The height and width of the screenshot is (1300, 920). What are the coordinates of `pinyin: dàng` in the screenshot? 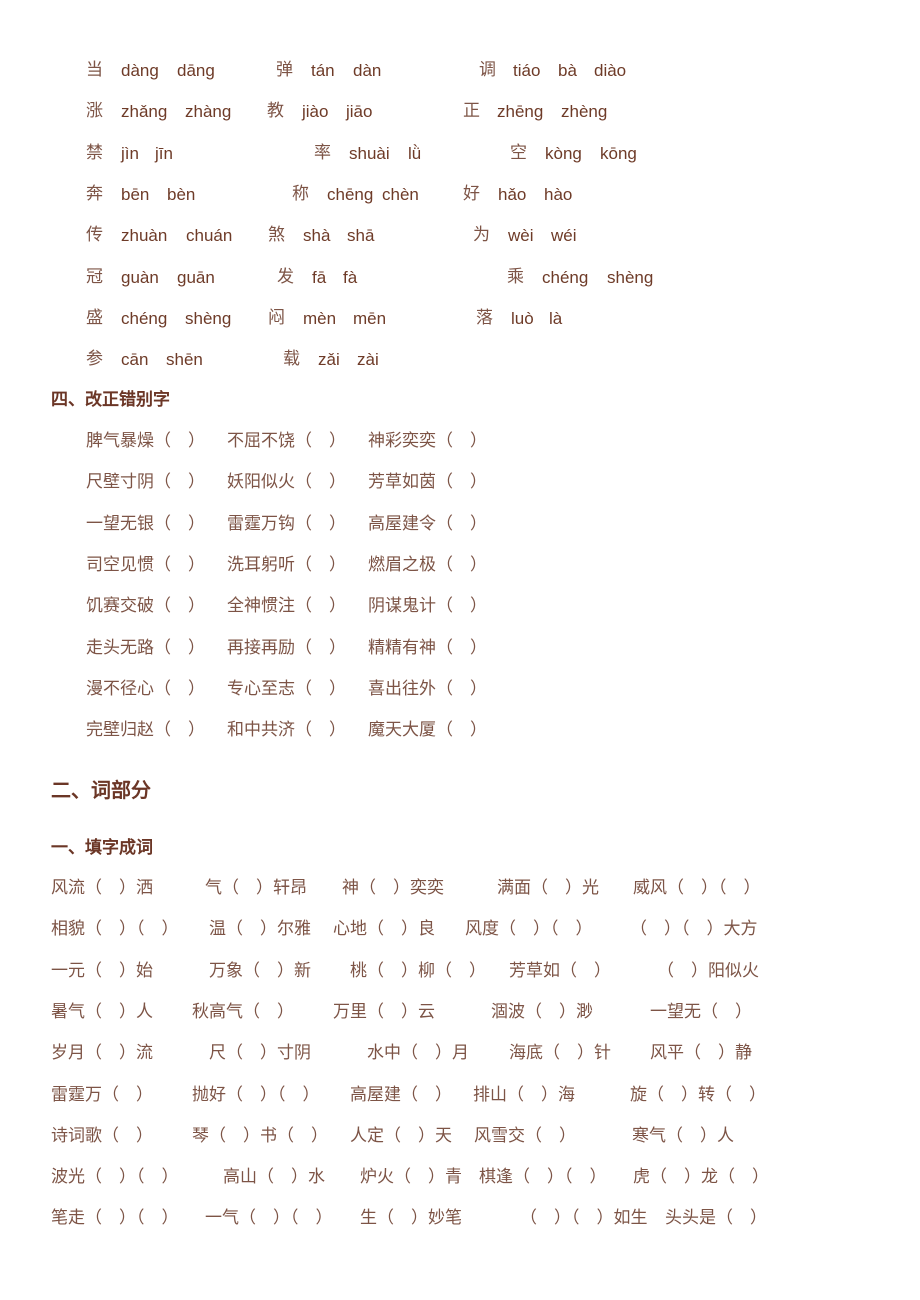 It's located at (140, 70).